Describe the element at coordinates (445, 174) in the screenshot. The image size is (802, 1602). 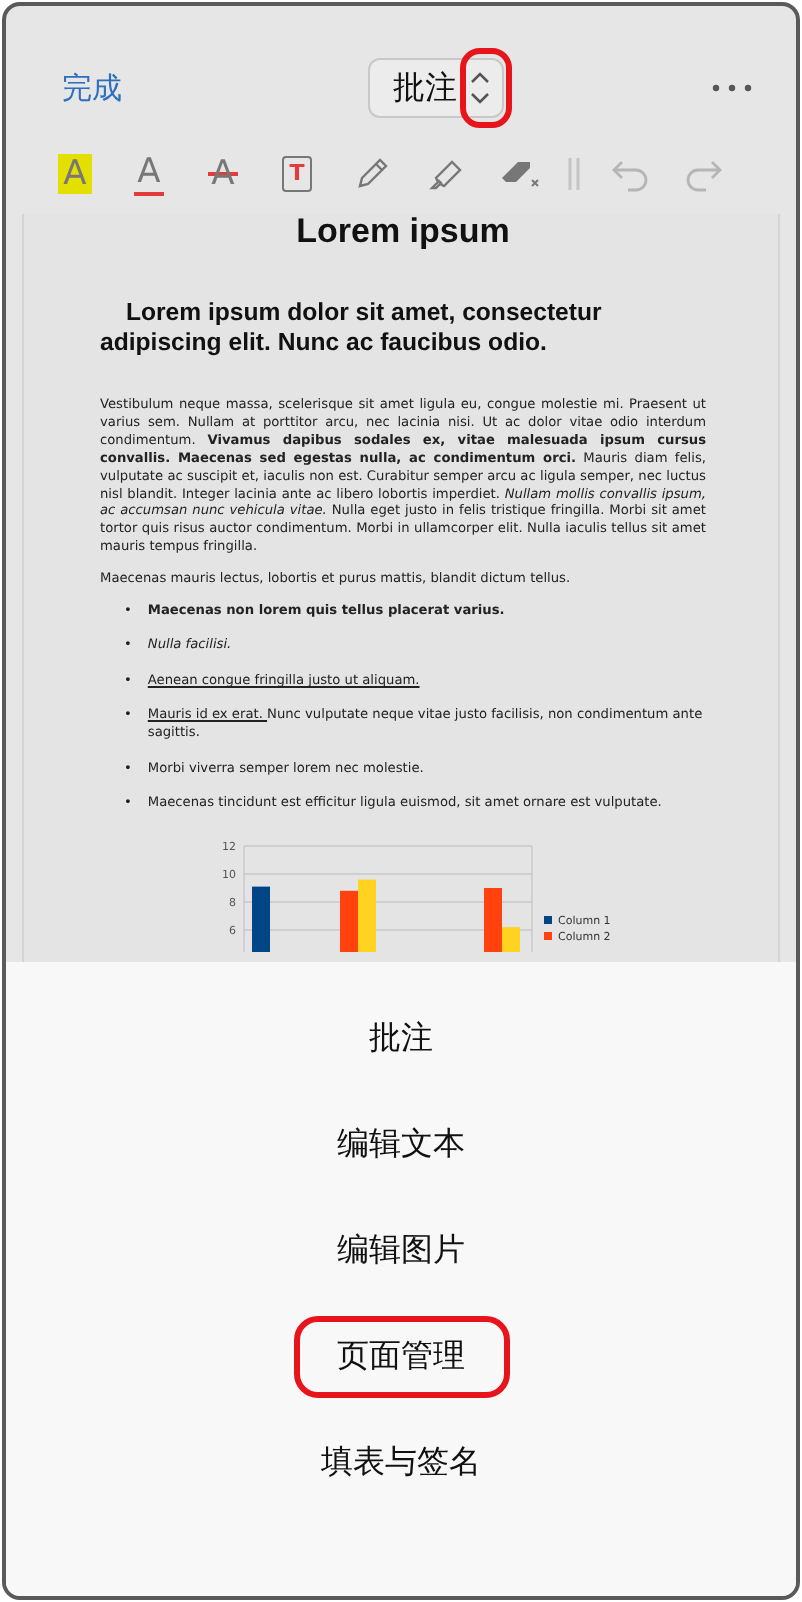
I see `marker-icon` at that location.